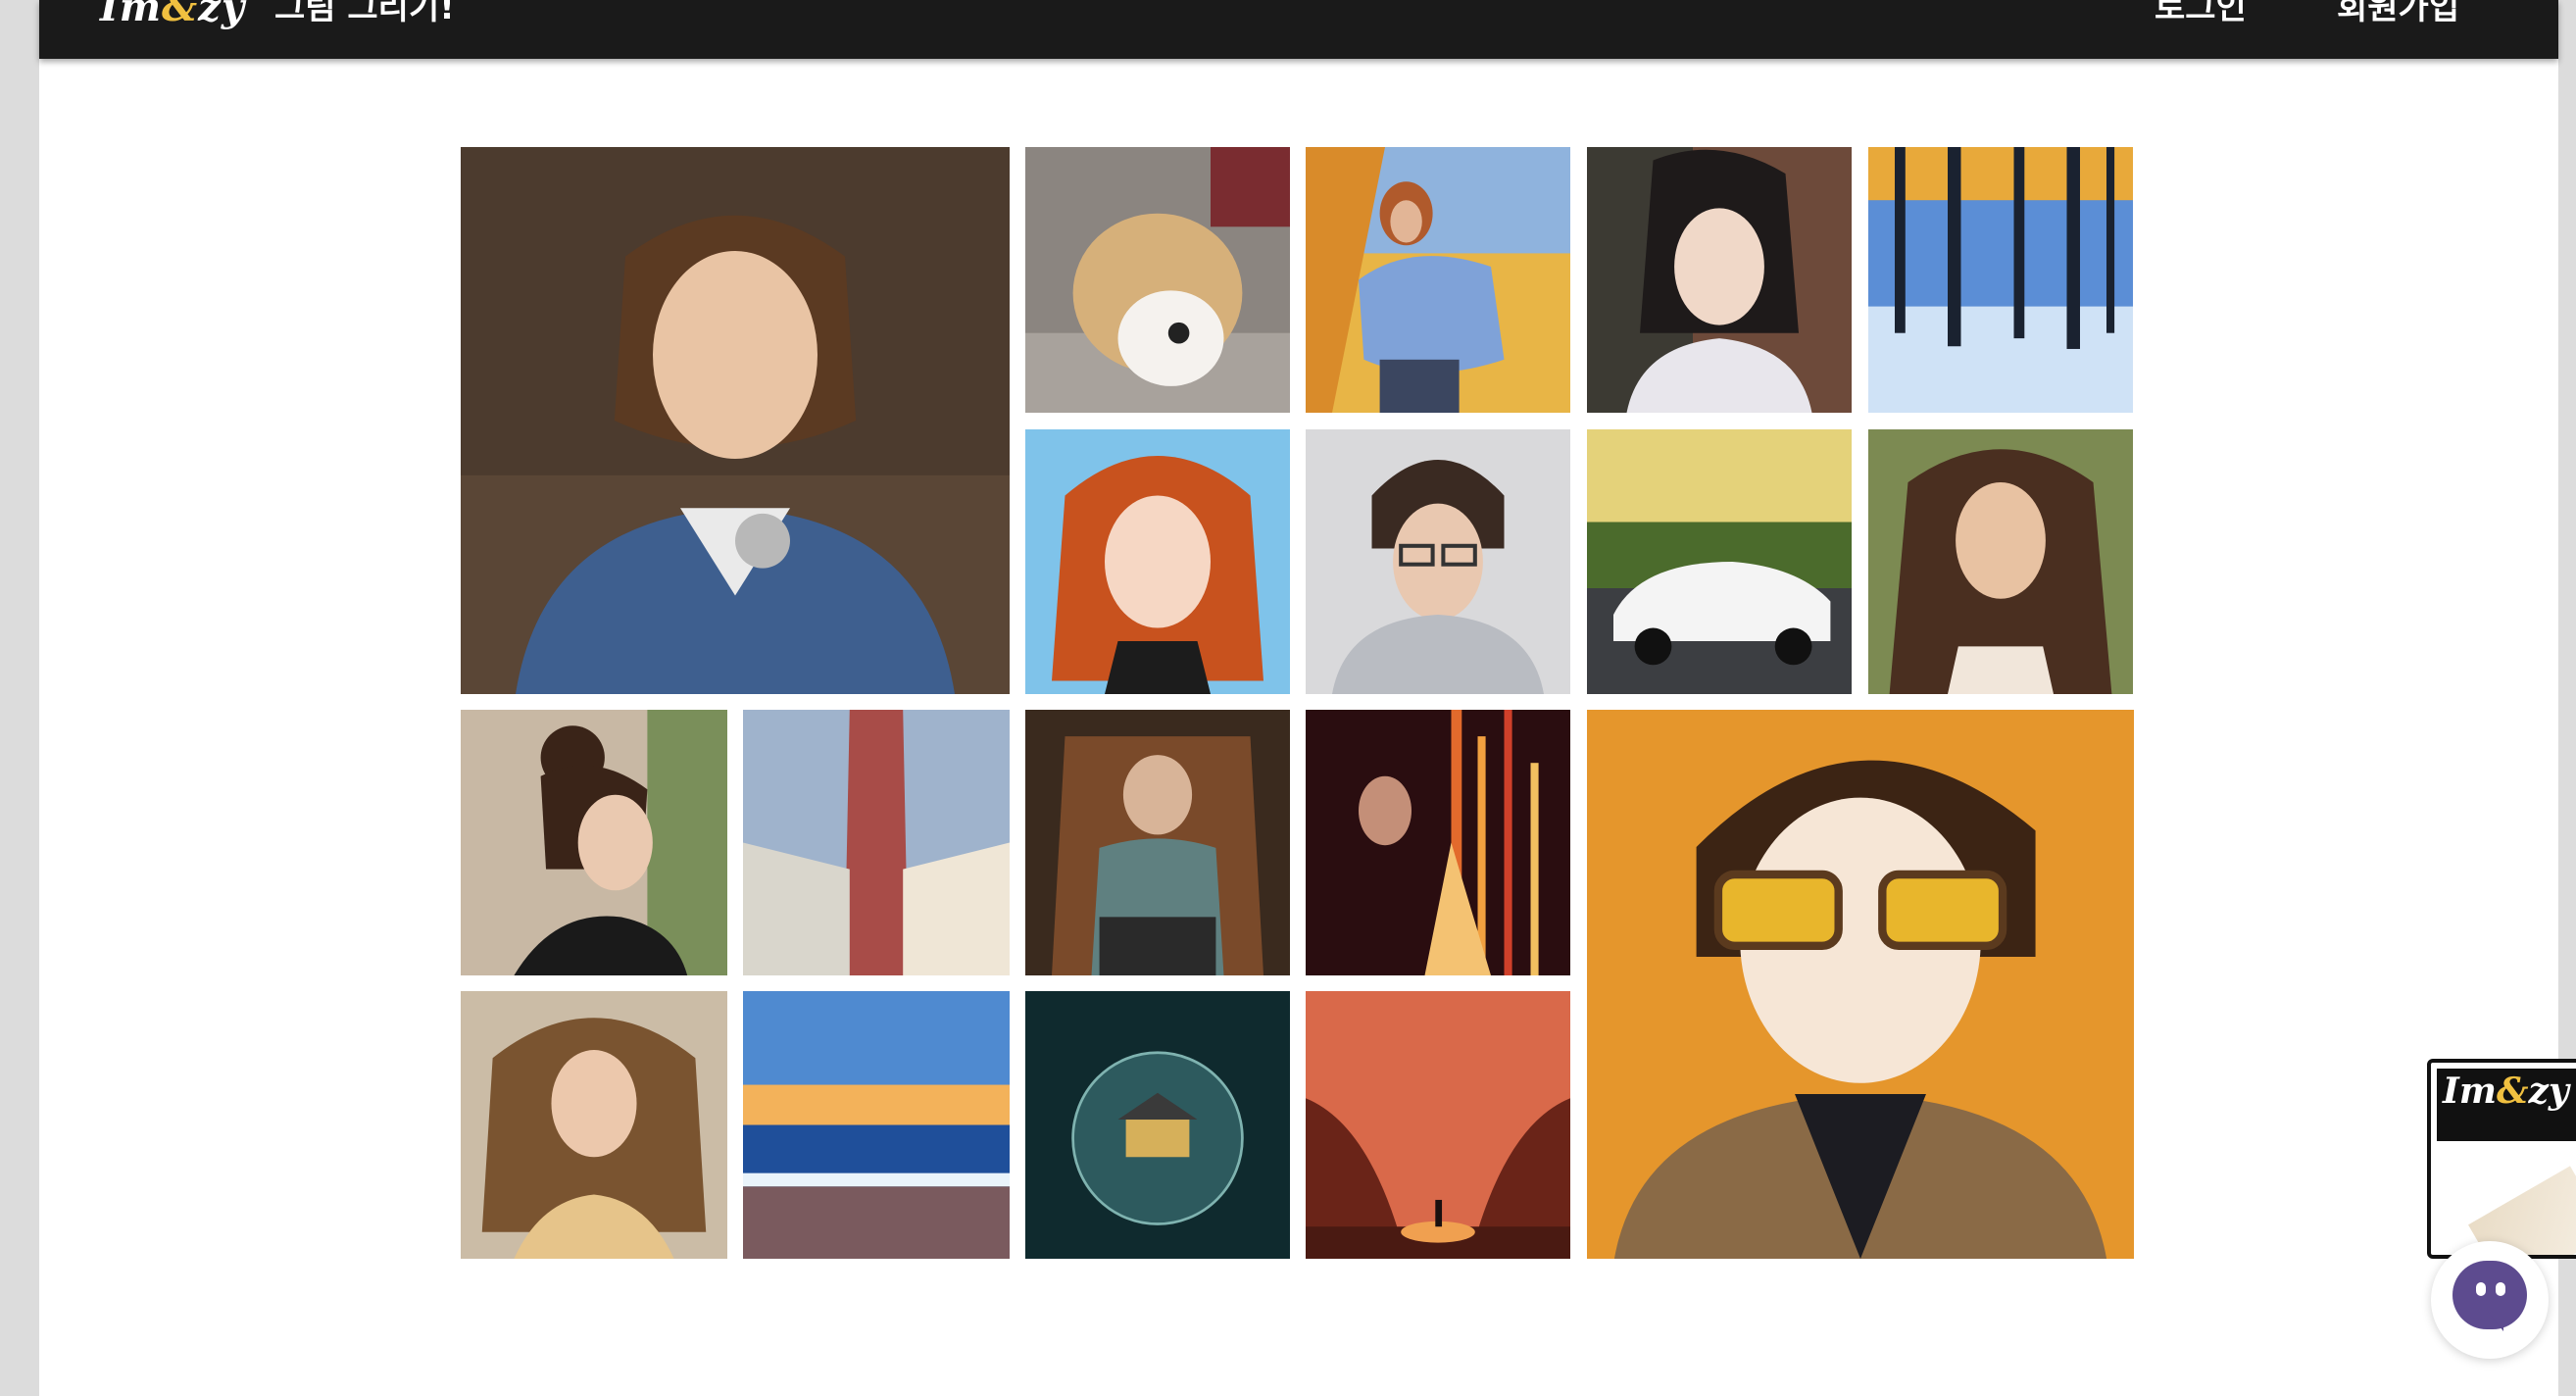 This screenshot has height=1396, width=2576. Describe the element at coordinates (364, 18) in the screenshot. I see `draw-link: 그림 그리기!` at that location.